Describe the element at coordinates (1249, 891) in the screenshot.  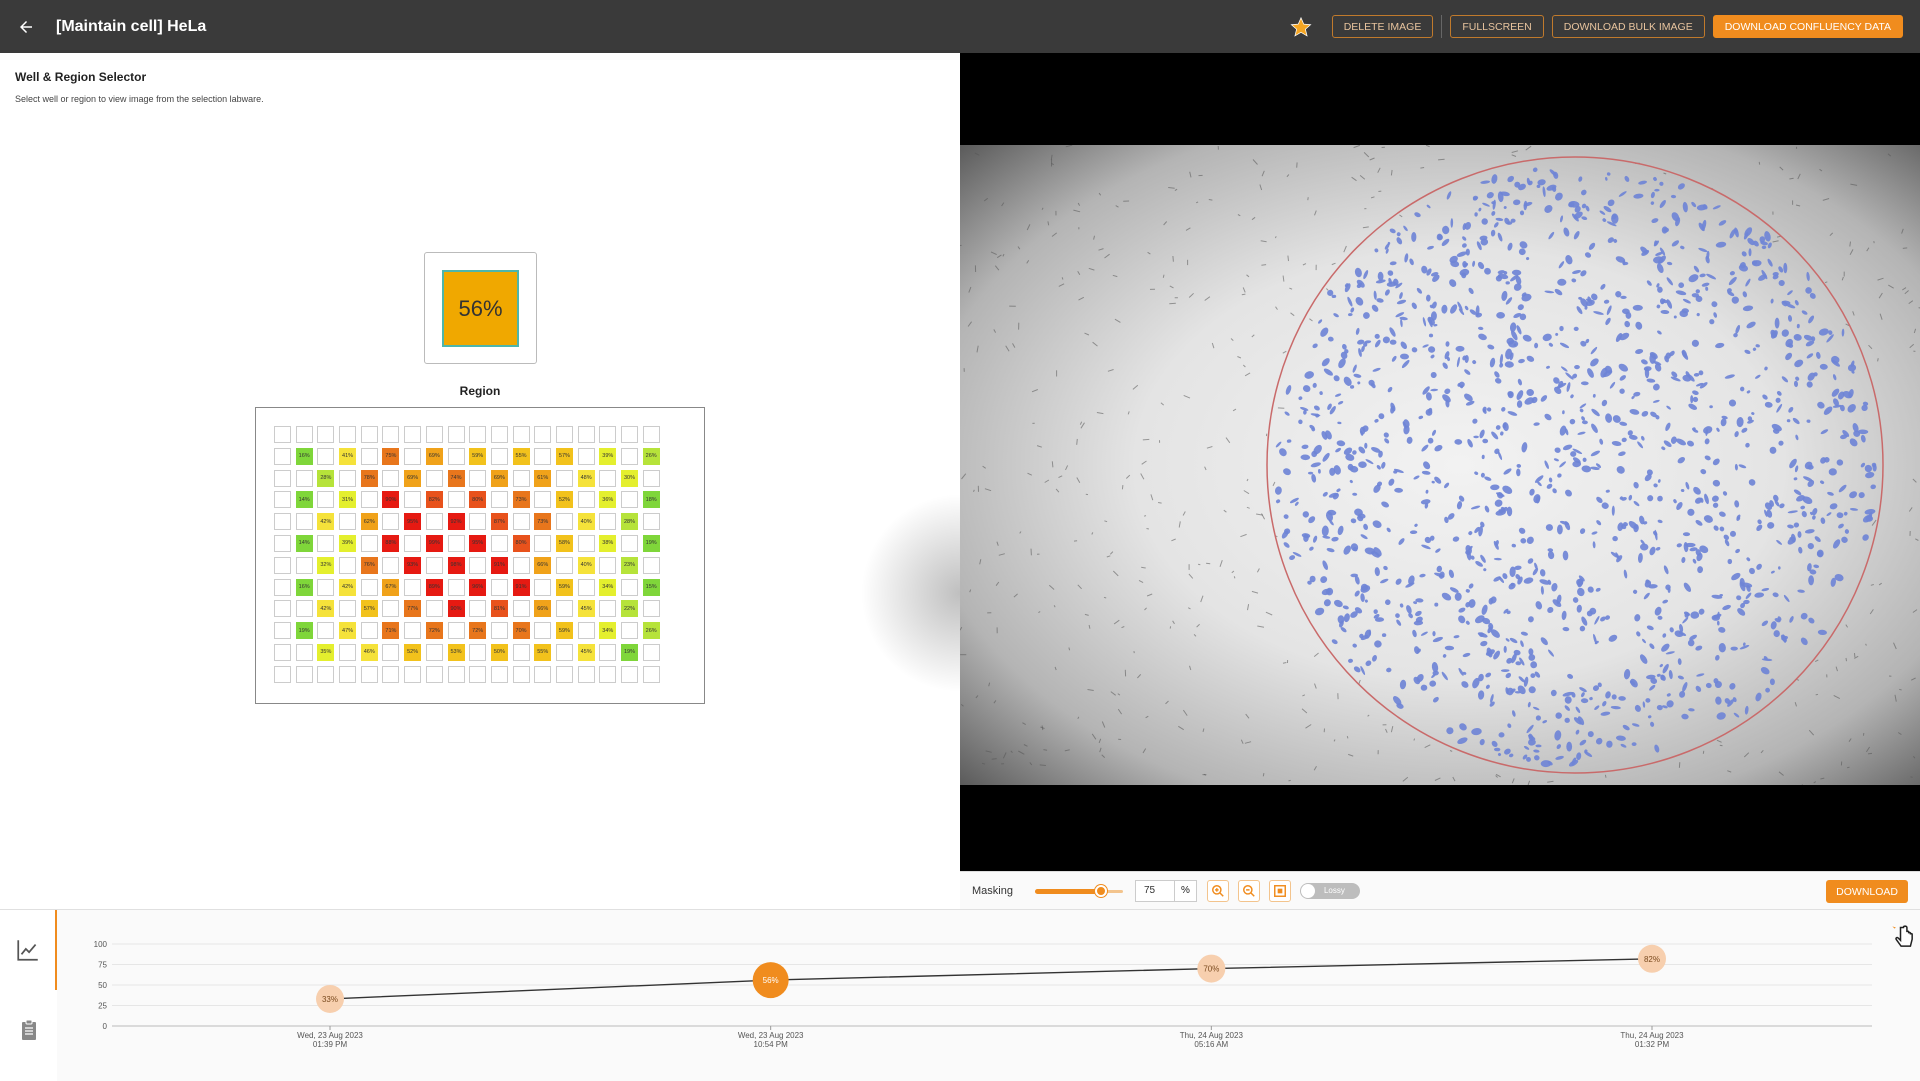
I see `zoom-out-button` at that location.